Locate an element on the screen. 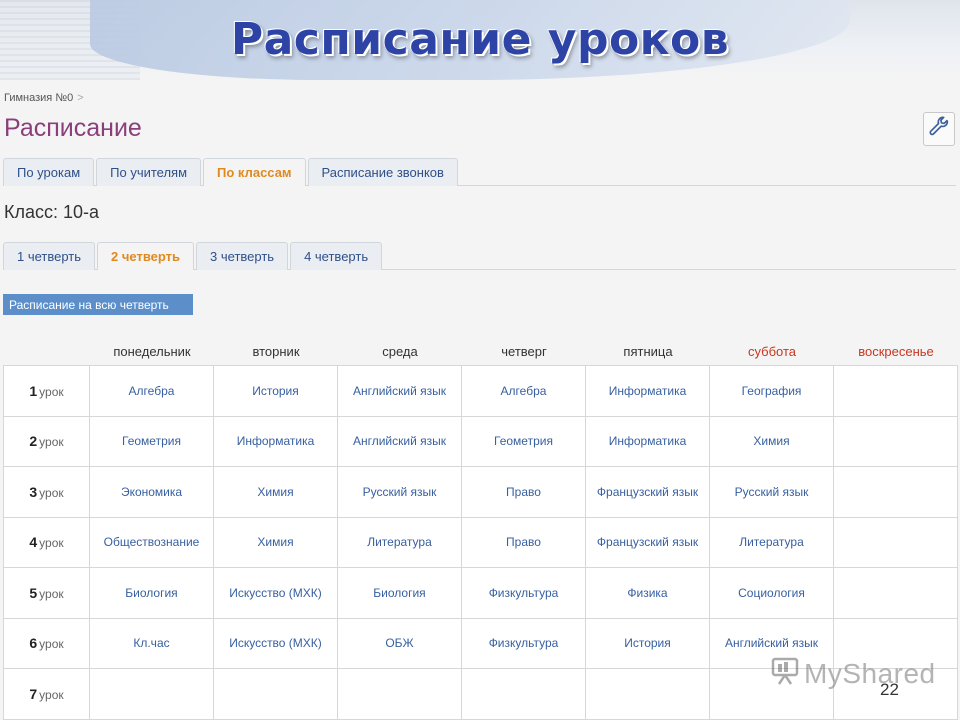  quarter-tab-4: 4 четверть is located at coordinates (336, 256).